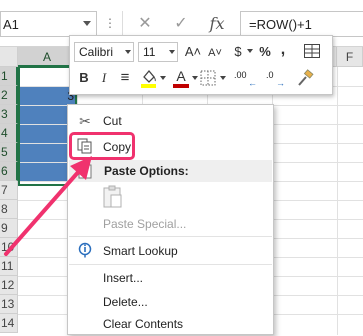 This screenshot has height=336, width=363. What do you see at coordinates (9, 95) in the screenshot?
I see `row-header-2: 2` at bounding box center [9, 95].